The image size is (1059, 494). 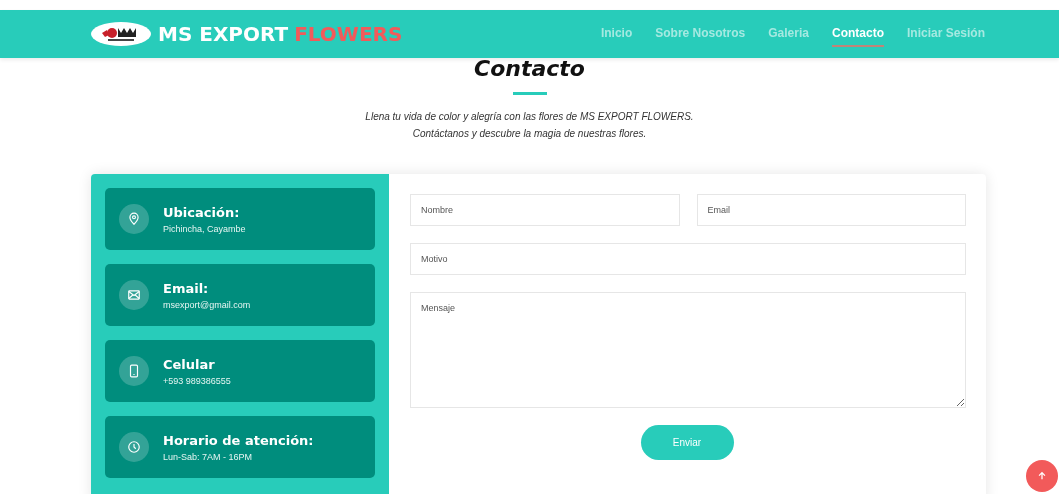 I want to click on info-title: Email:, so click(x=186, y=288).